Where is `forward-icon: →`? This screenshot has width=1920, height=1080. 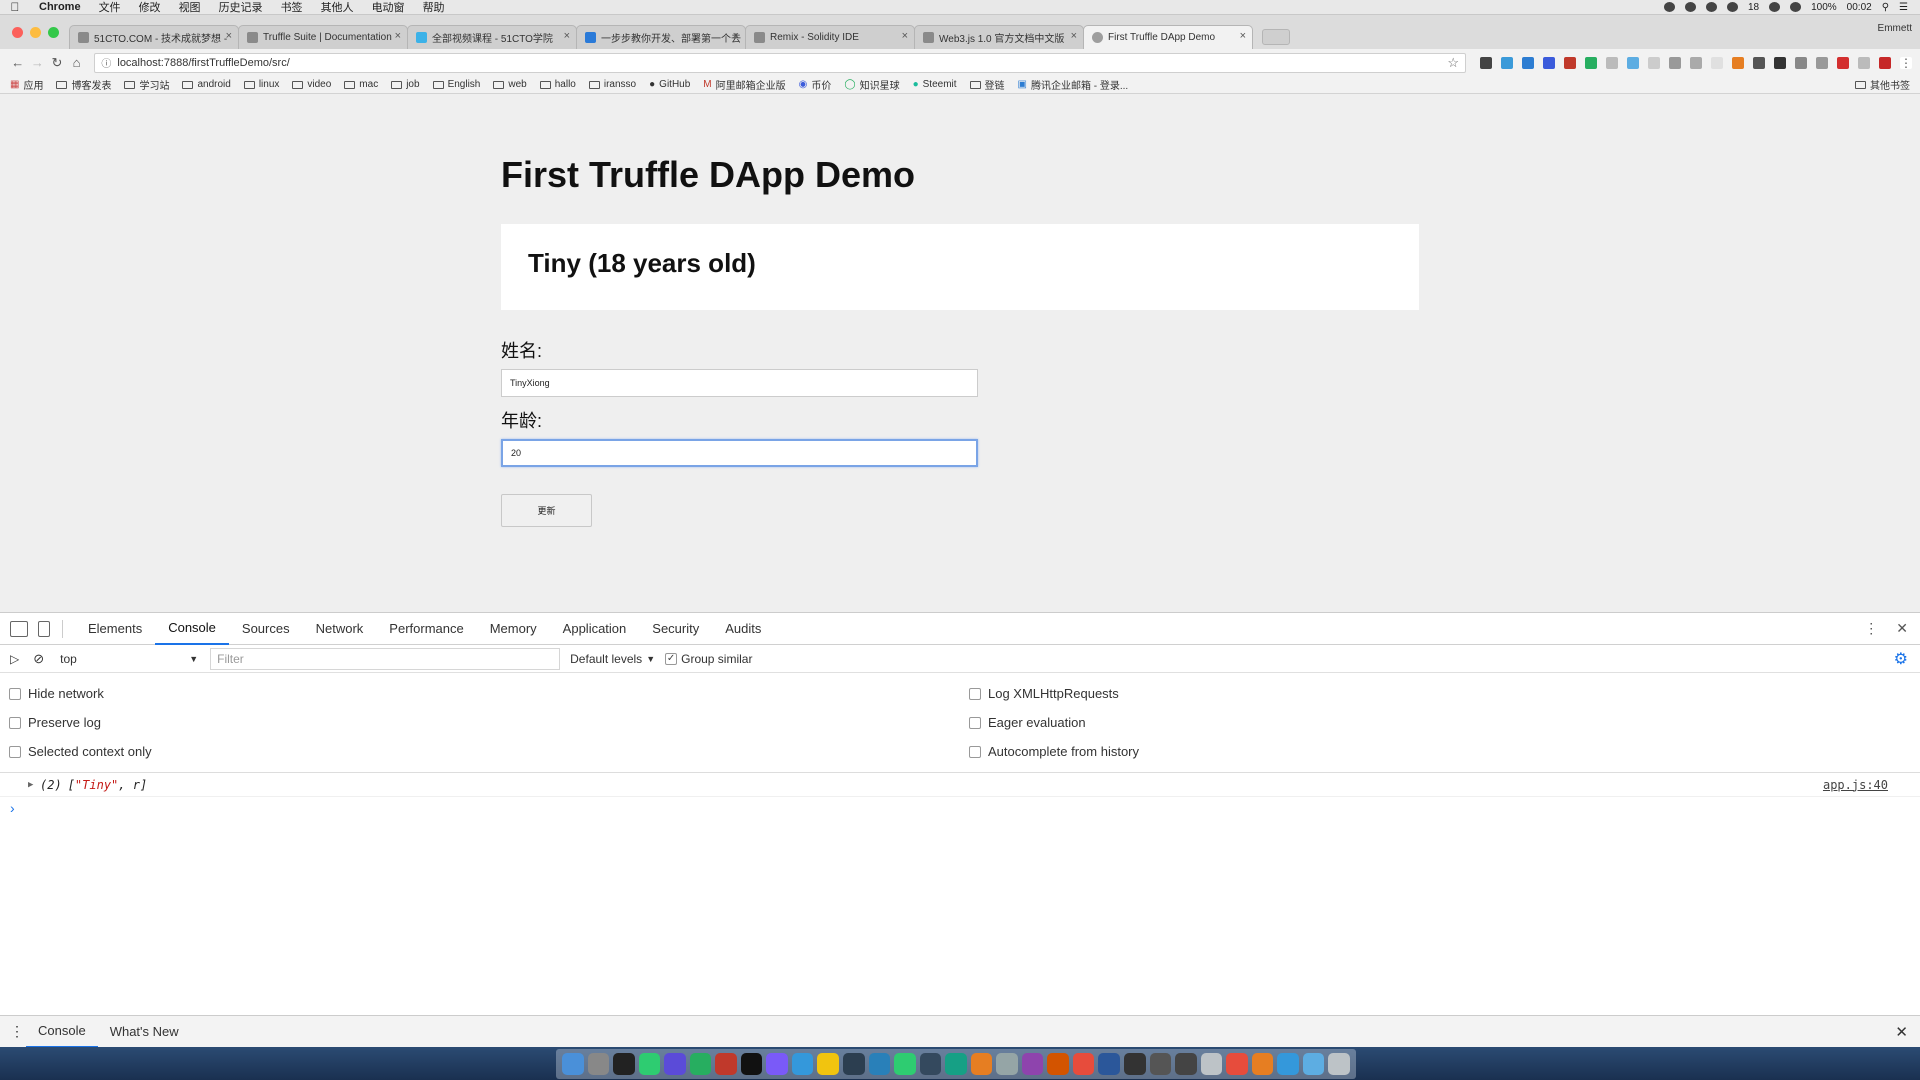 forward-icon: → is located at coordinates (38, 62).